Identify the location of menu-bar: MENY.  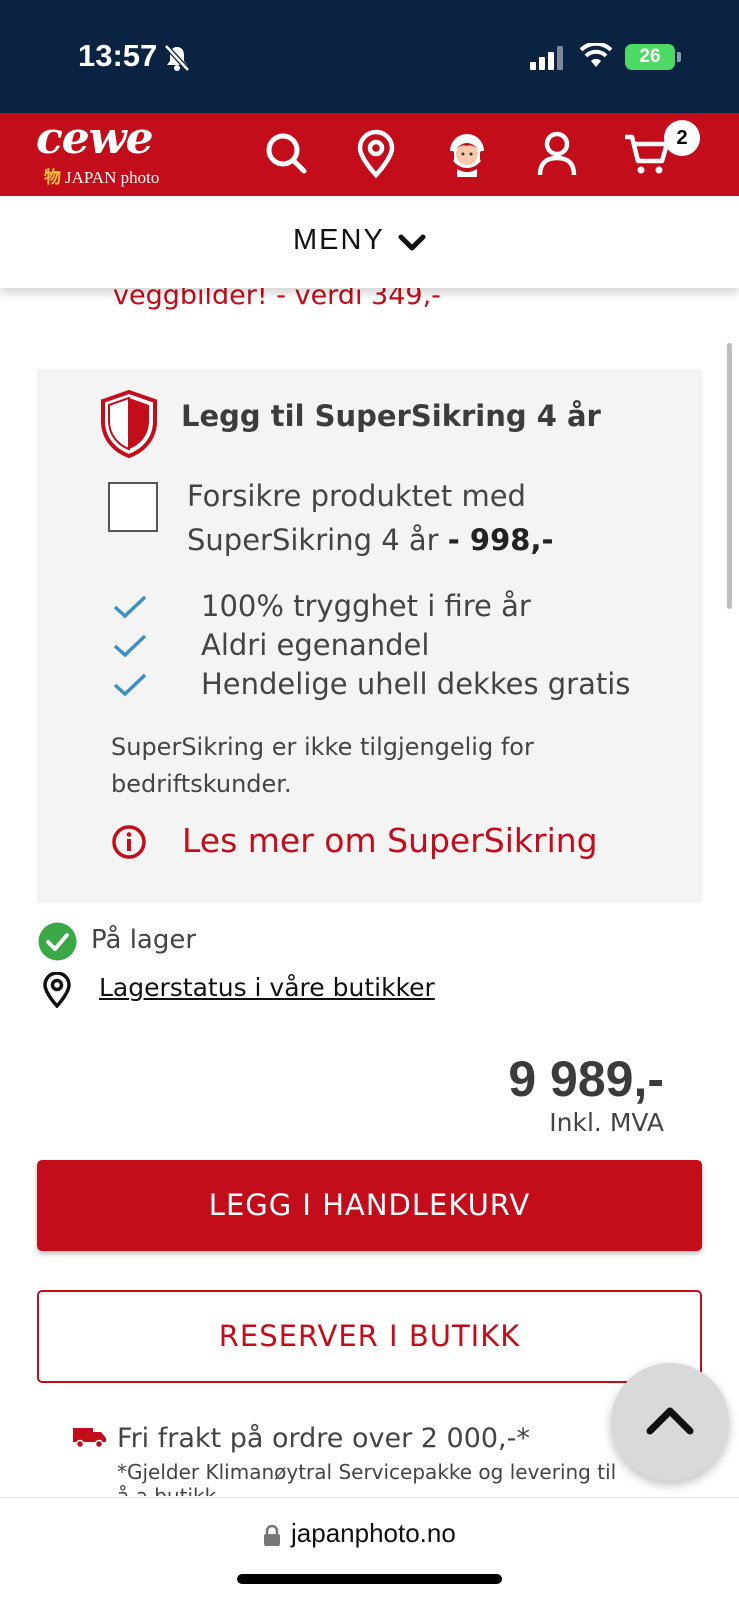
(369, 242).